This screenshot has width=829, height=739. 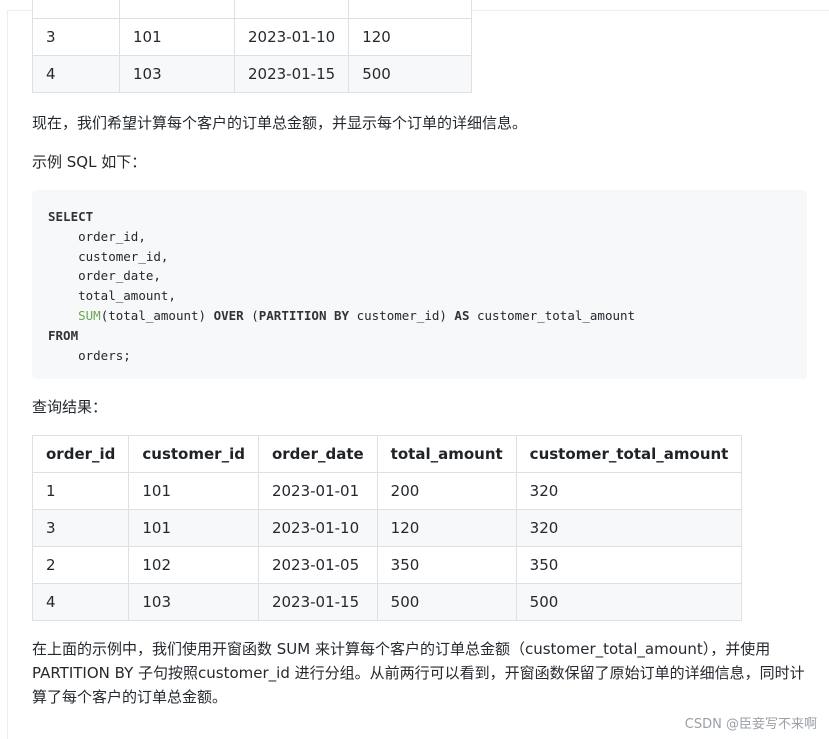 What do you see at coordinates (71, 216) in the screenshot?
I see `code-keyword: SELECT` at bounding box center [71, 216].